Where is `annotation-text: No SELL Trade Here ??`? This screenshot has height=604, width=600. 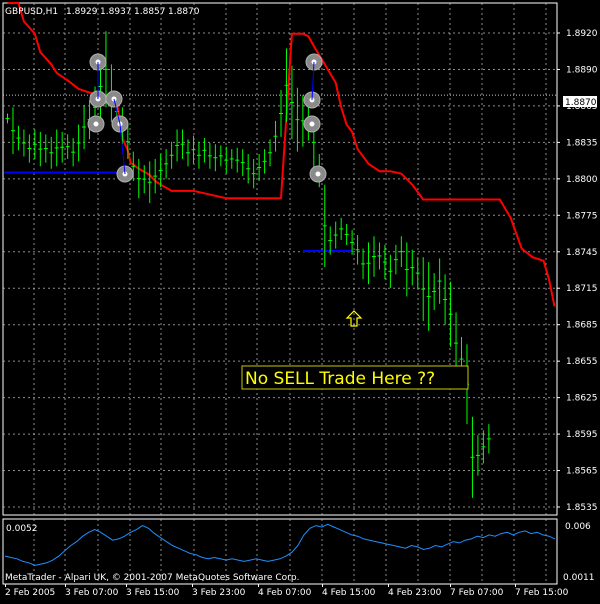 annotation-text: No SELL Trade Here ?? is located at coordinates (340, 379).